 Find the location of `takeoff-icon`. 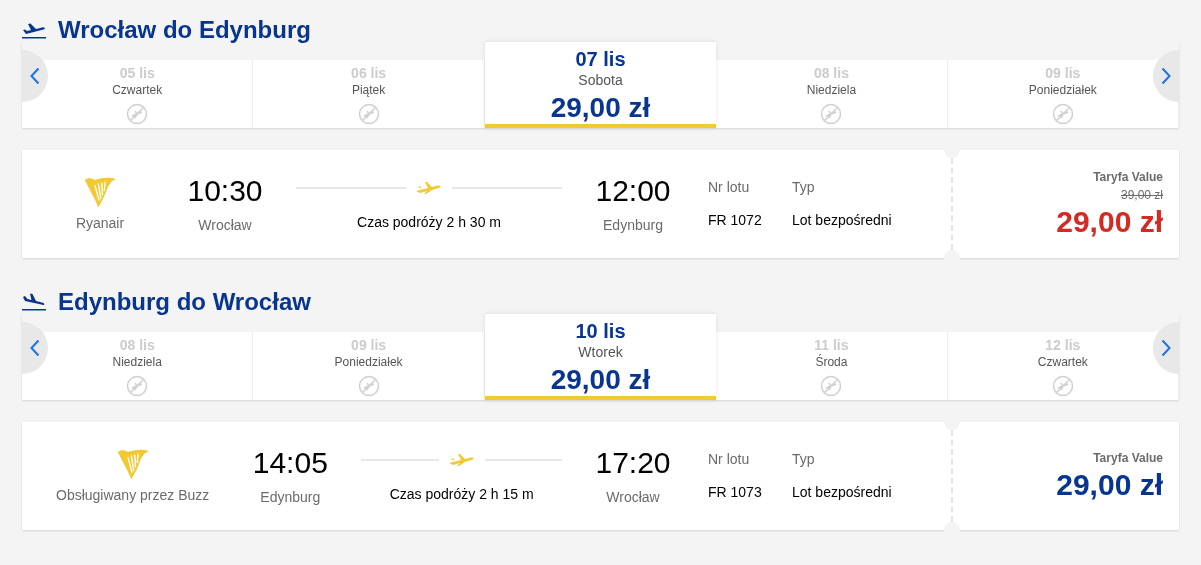

takeoff-icon is located at coordinates (34, 30).